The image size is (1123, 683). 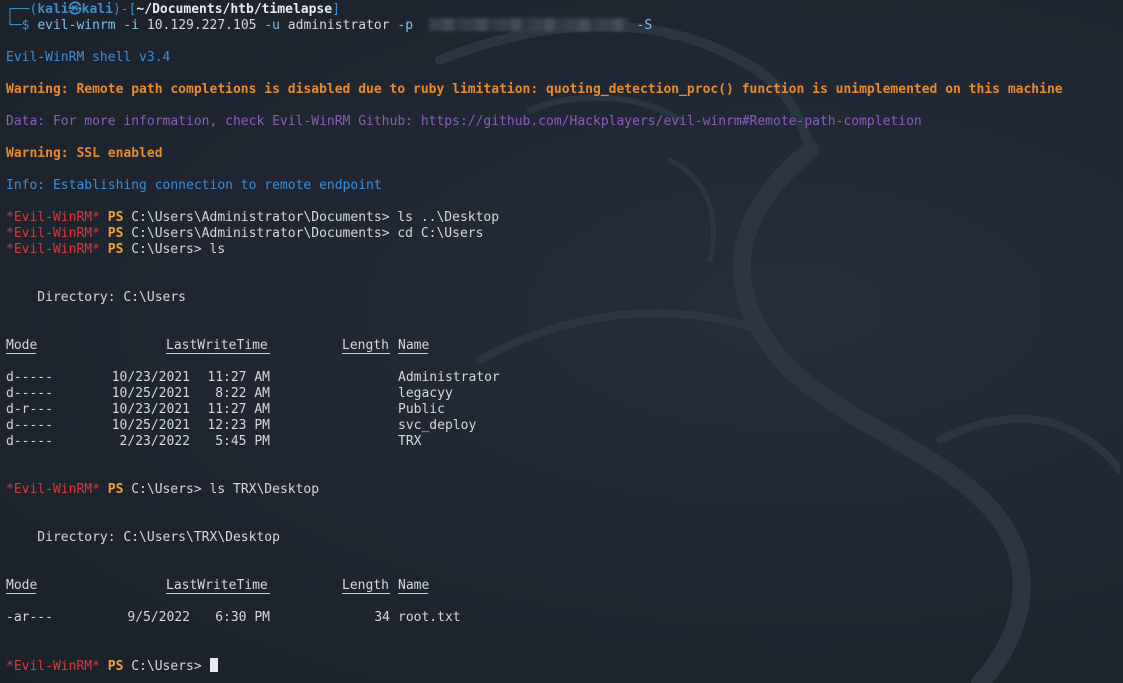 I want to click on directory-heading: Directory: C:\Users\TRX\Desktop, so click(x=143, y=537).